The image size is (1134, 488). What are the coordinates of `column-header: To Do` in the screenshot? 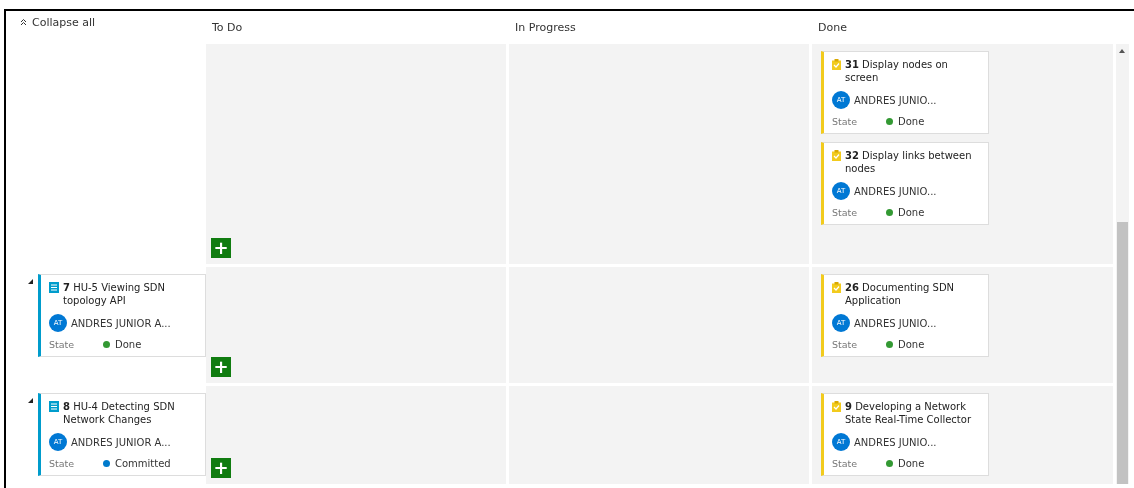 It's located at (227, 27).